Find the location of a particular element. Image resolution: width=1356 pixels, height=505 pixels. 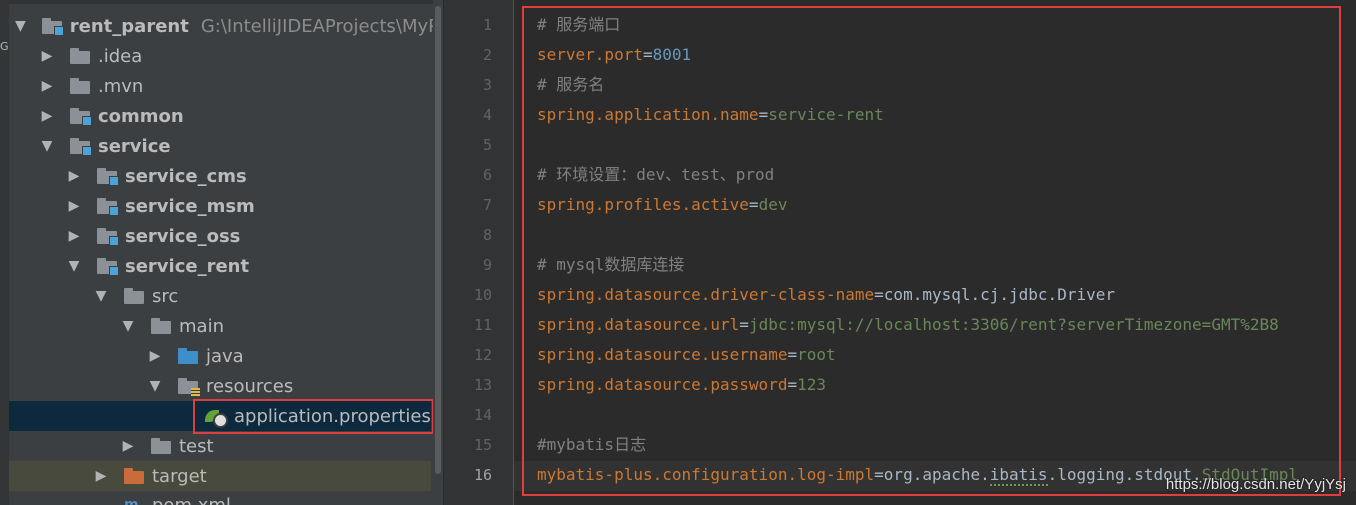

tree-item-idea: ▶ .idea is located at coordinates (220, 56).